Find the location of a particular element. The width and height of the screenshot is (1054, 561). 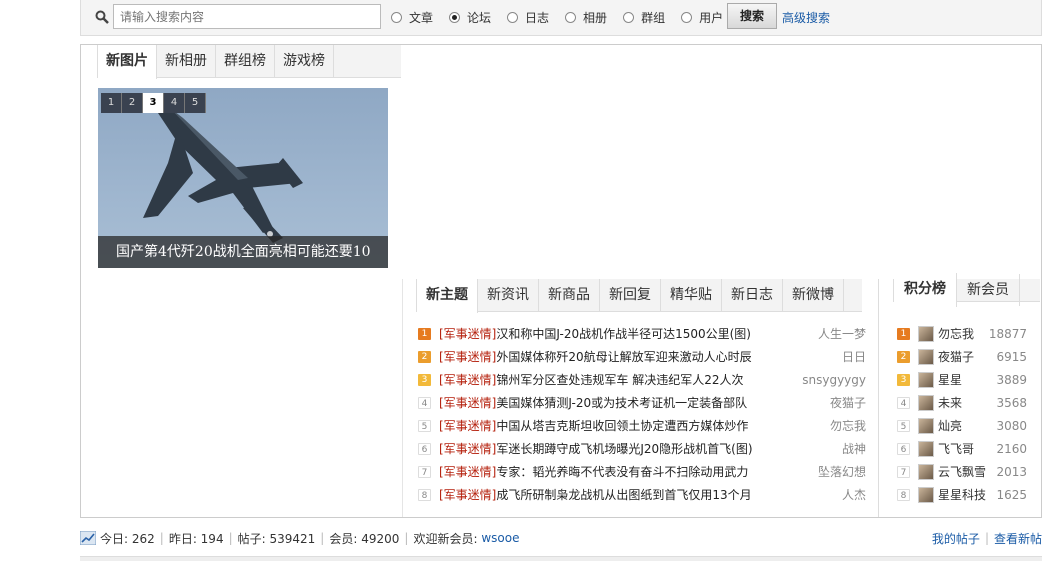

rank-number: 7 is located at coordinates (903, 471).